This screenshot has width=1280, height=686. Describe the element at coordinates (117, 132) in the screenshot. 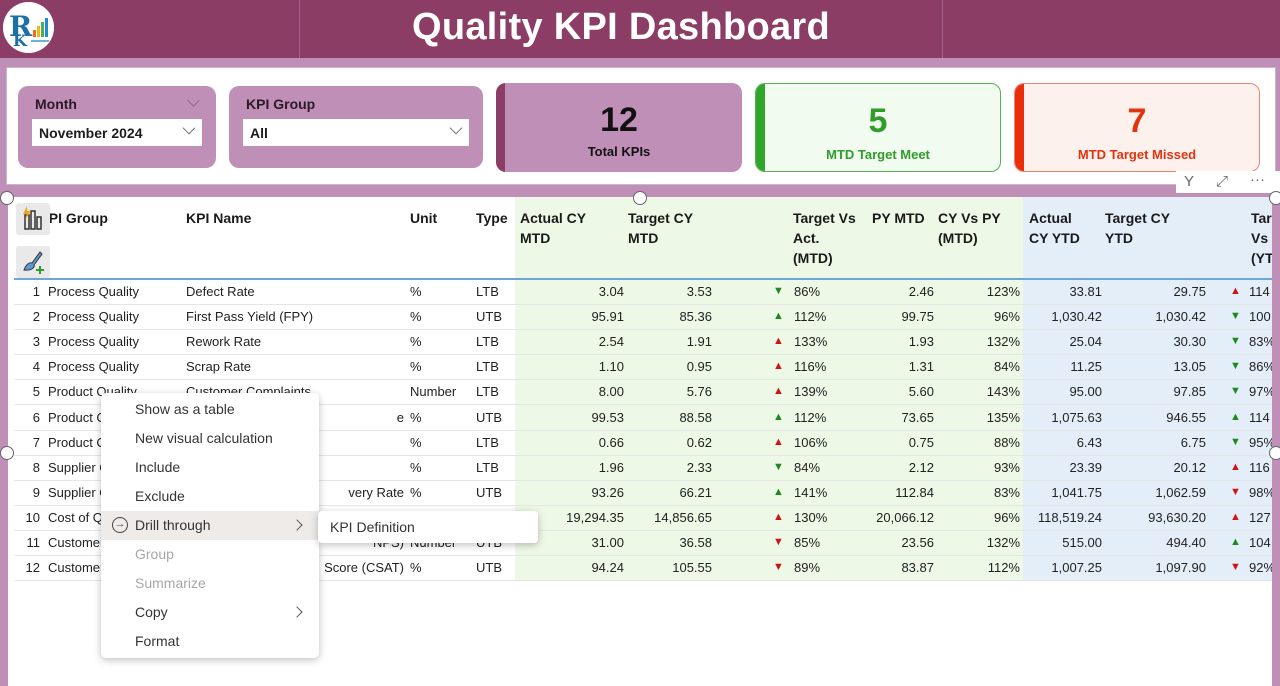

I see `month-dropdown: November 2024` at that location.